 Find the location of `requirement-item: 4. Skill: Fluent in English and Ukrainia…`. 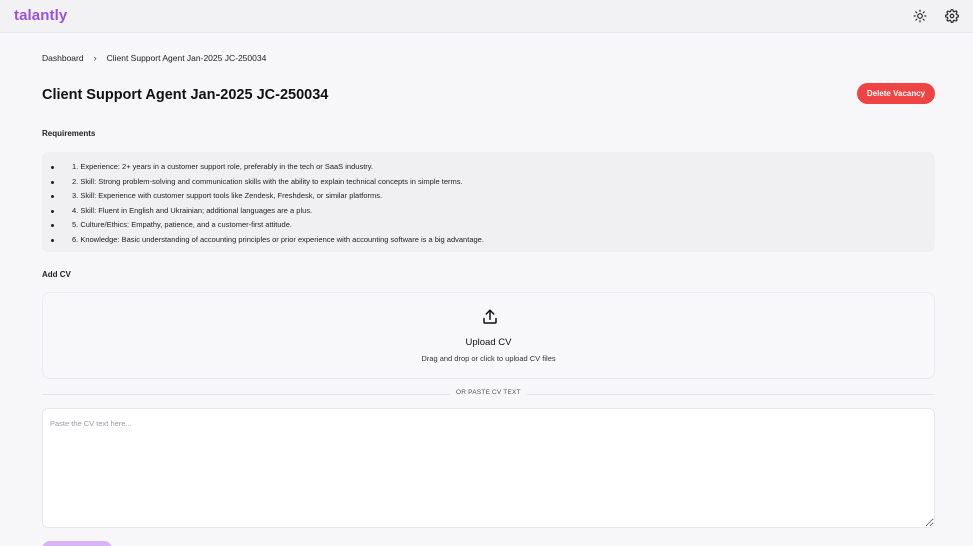

requirement-item: 4. Skill: Fluent in English and Ukrainia… is located at coordinates (492, 211).